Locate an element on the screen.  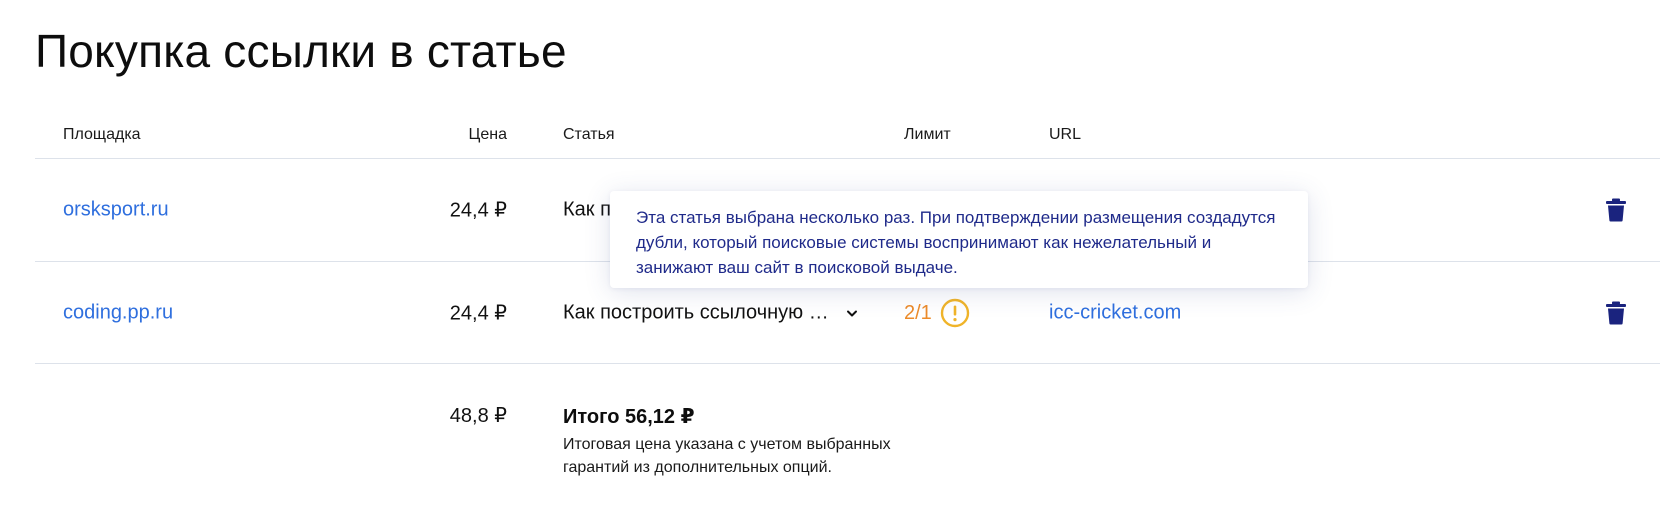
article-select-value: Как п is located at coordinates (587, 209).